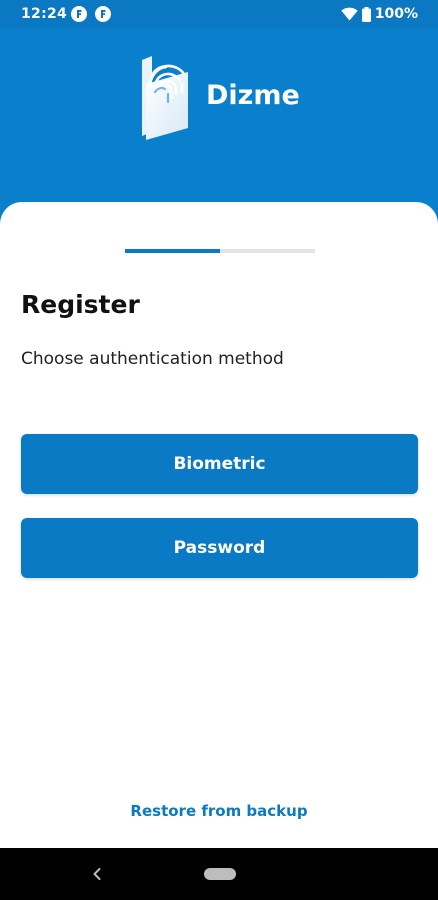 The image size is (438, 900). What do you see at coordinates (219, 548) in the screenshot?
I see `password-button: Password` at bounding box center [219, 548].